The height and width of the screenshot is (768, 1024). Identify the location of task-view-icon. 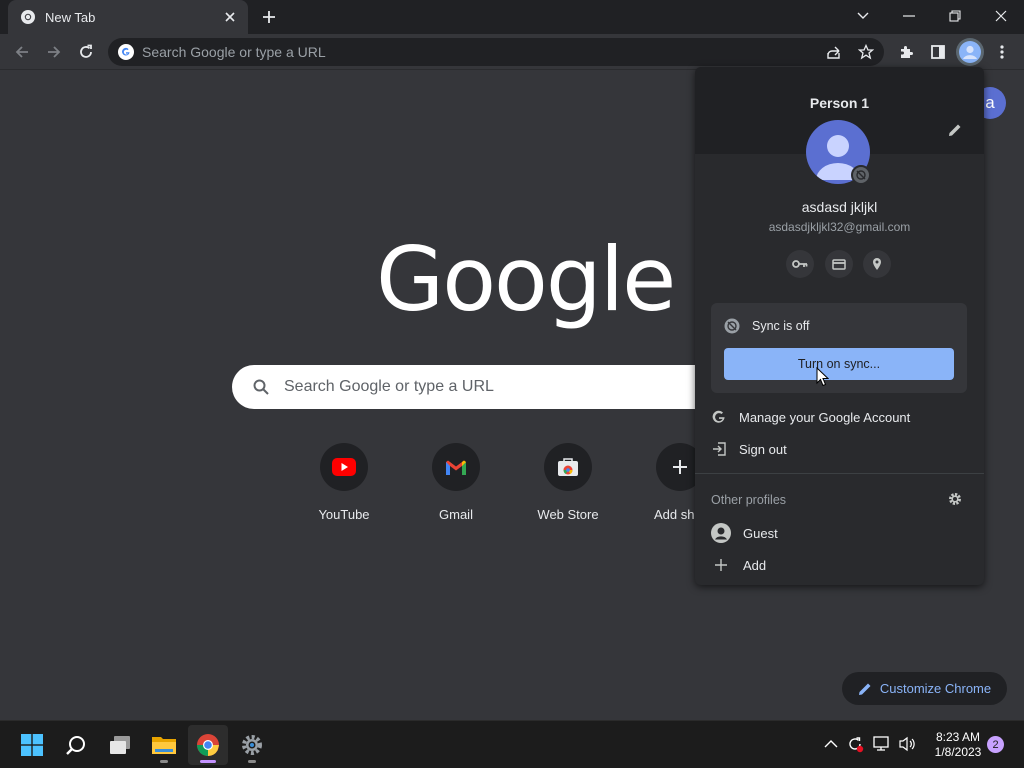
(120, 745).